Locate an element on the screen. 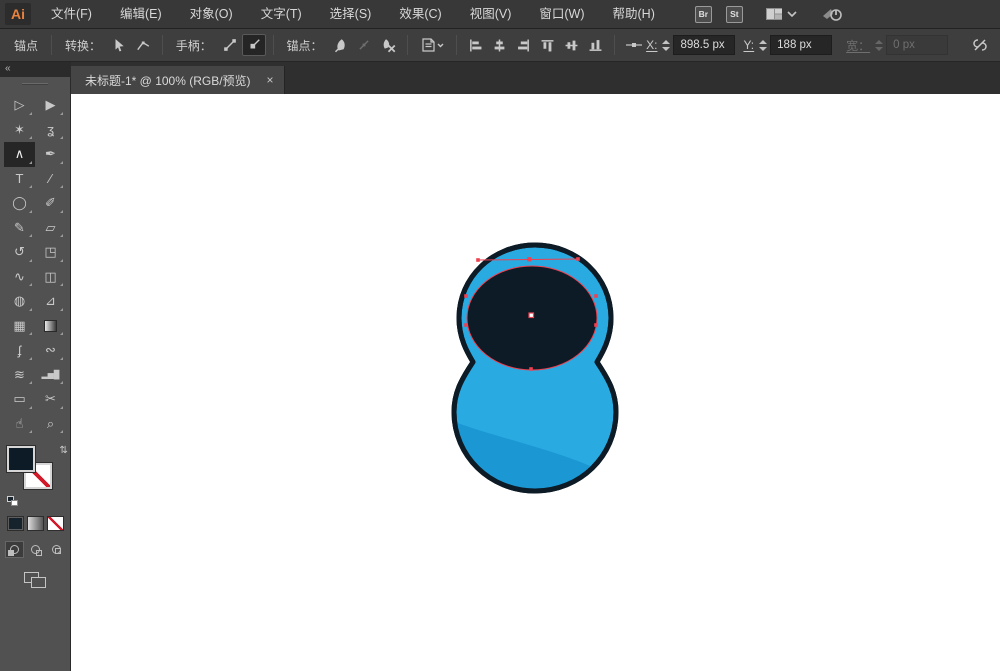 This screenshot has height=671, width=1000. mesh-tool-icon: ▦ is located at coordinates (19, 325).